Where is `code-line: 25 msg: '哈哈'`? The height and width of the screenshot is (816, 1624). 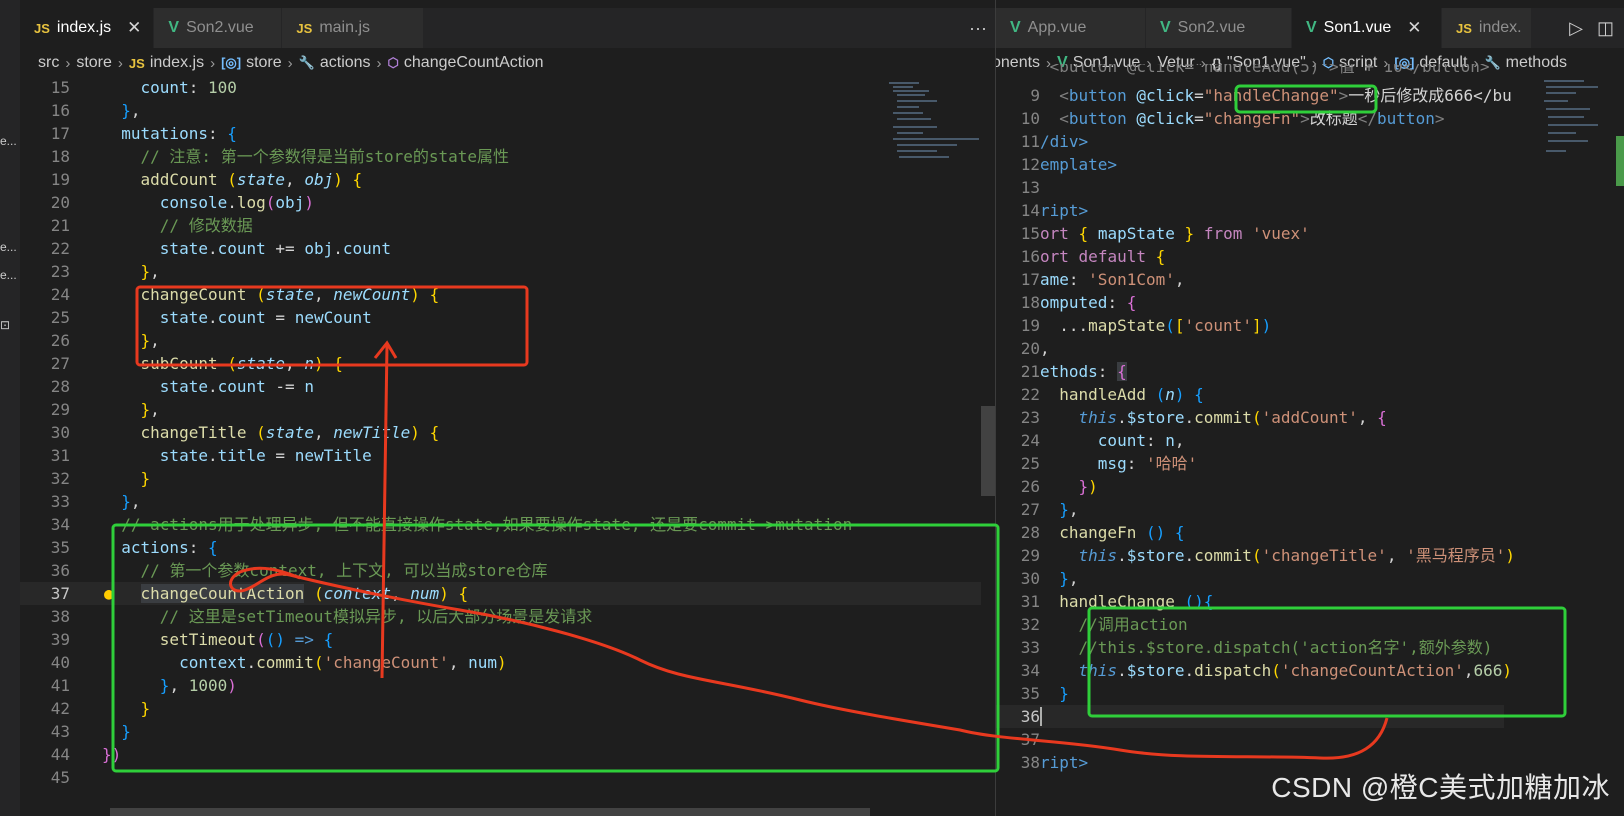
code-line: 25 msg: '哈哈' is located at coordinates (1109, 463).